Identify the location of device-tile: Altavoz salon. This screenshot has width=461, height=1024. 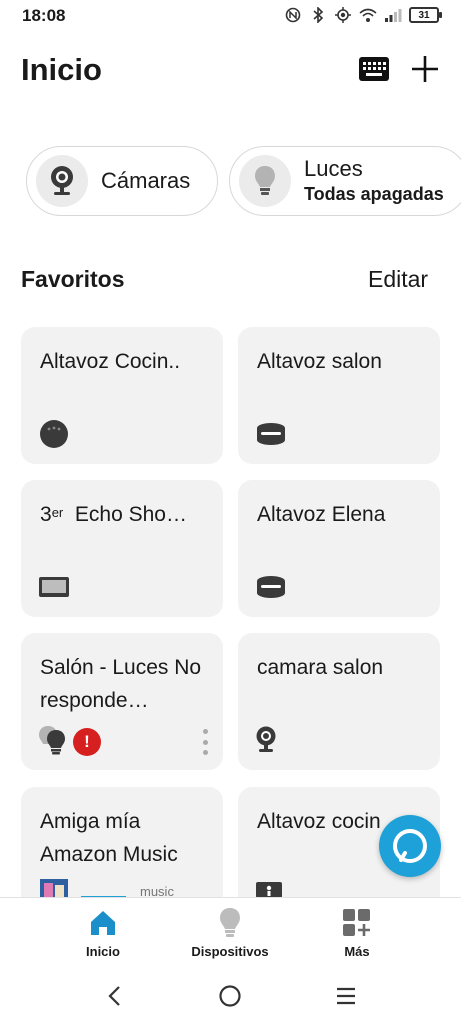
(339, 395).